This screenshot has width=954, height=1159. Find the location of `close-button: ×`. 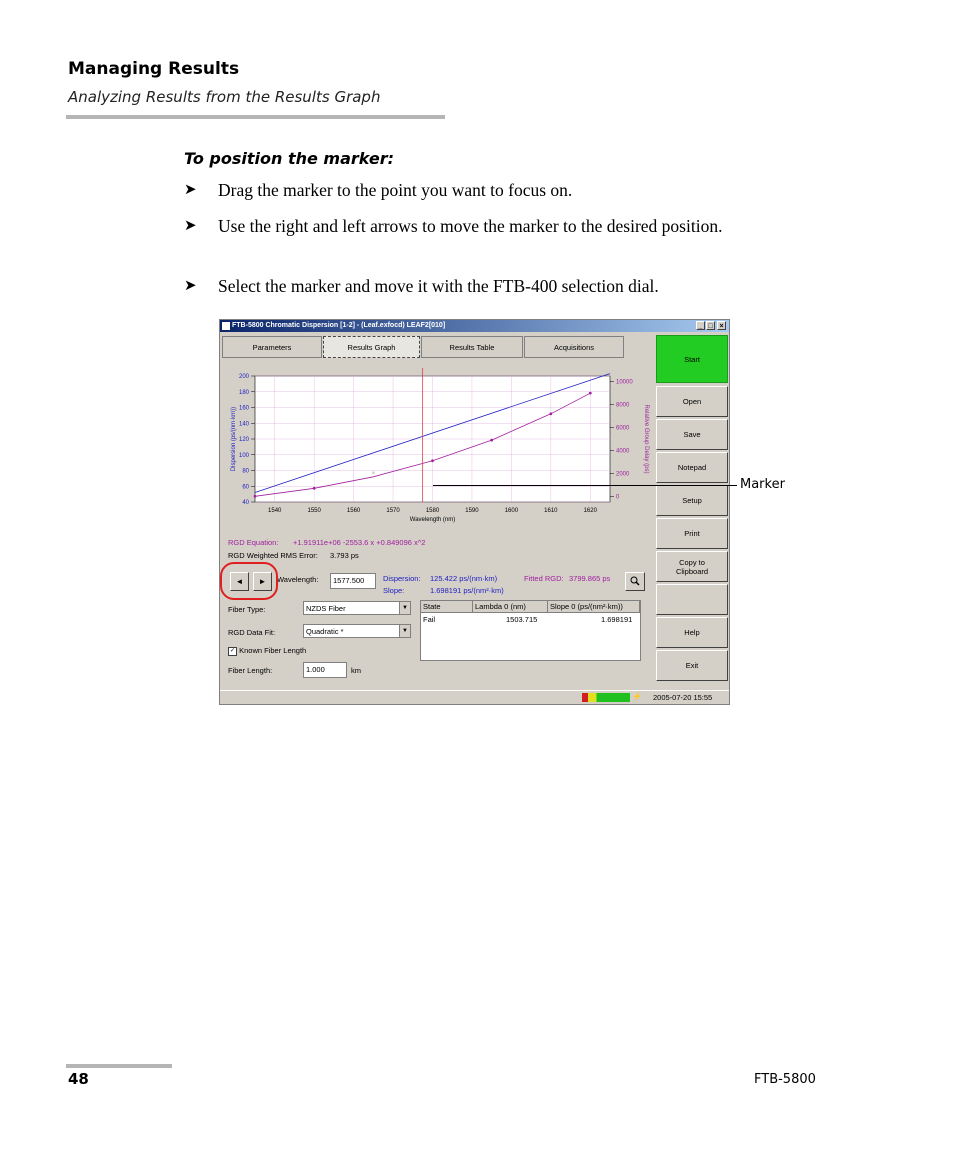

close-button: × is located at coordinates (721, 325).